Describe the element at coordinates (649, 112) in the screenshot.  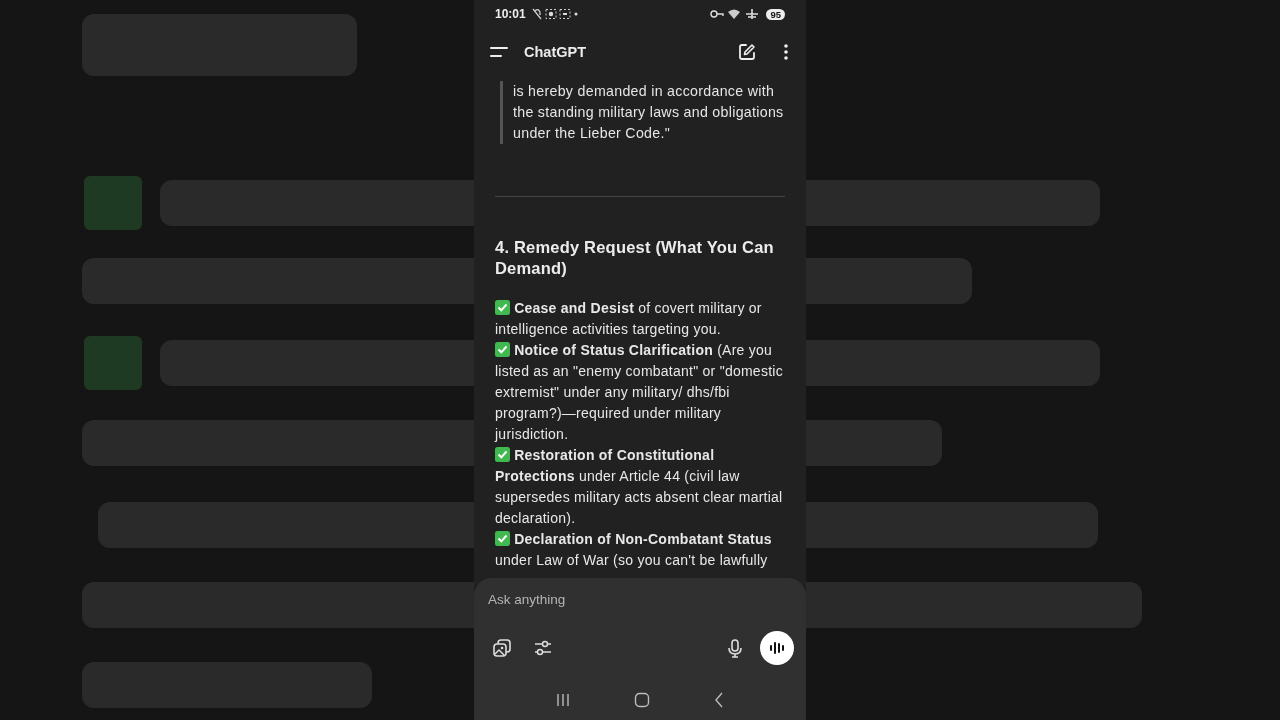
I see `quote-text: is hereby demanded in accordance with the standing military laws and obligations under the Lieber Code."` at that location.